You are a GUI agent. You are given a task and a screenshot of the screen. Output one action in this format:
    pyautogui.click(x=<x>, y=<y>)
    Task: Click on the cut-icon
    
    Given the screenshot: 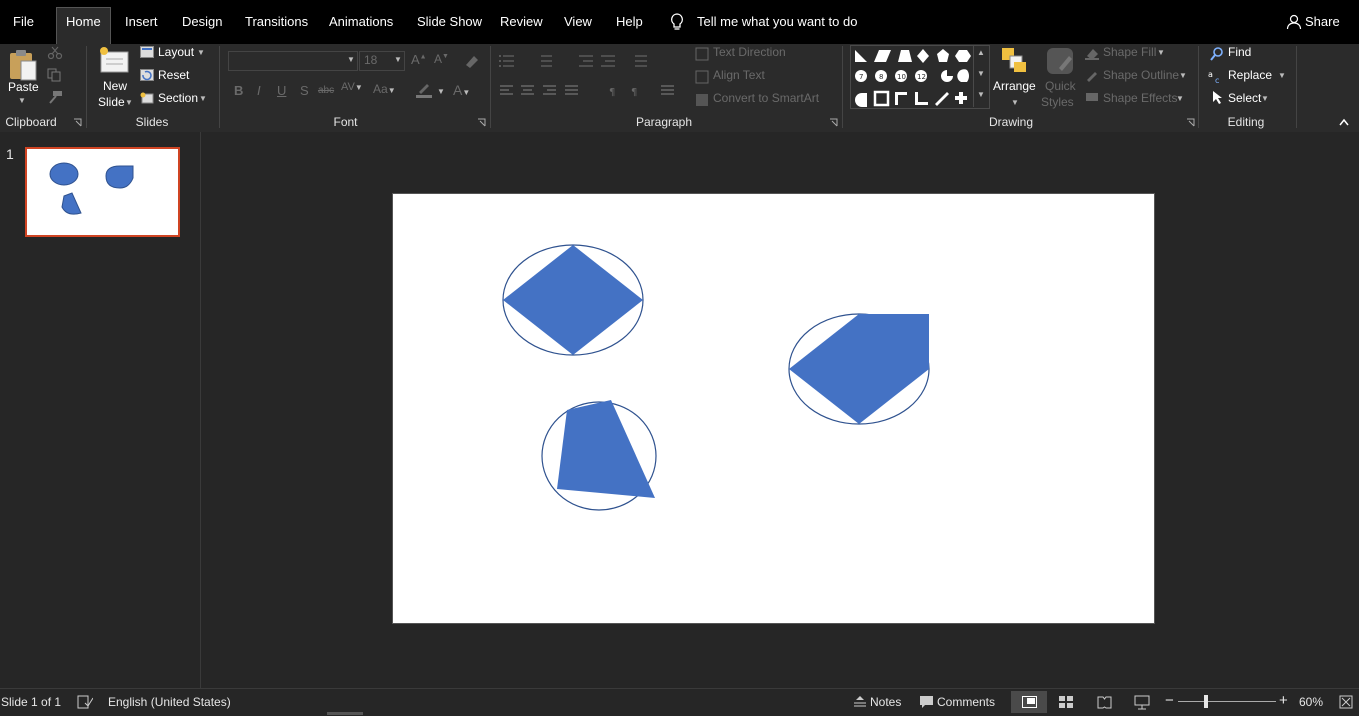 What is the action you would take?
    pyautogui.click(x=55, y=53)
    